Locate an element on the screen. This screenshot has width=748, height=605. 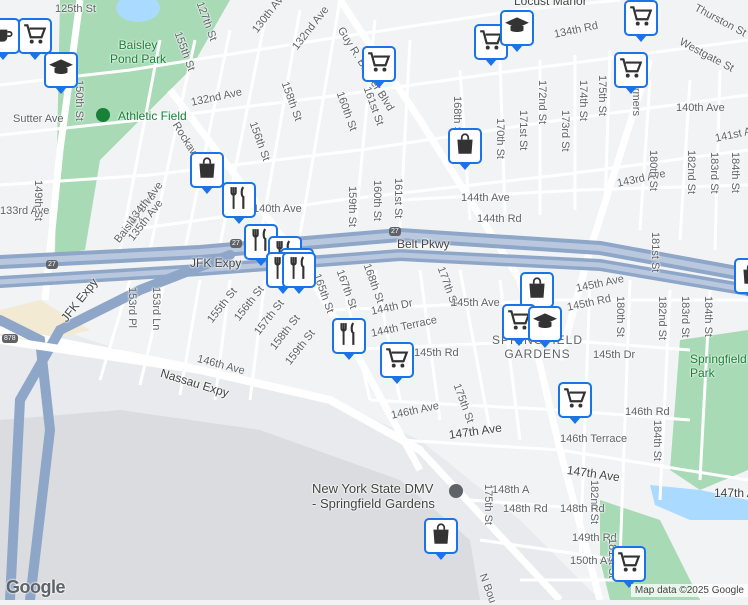
street-label: 145th Ave is located at coordinates (475, 303).